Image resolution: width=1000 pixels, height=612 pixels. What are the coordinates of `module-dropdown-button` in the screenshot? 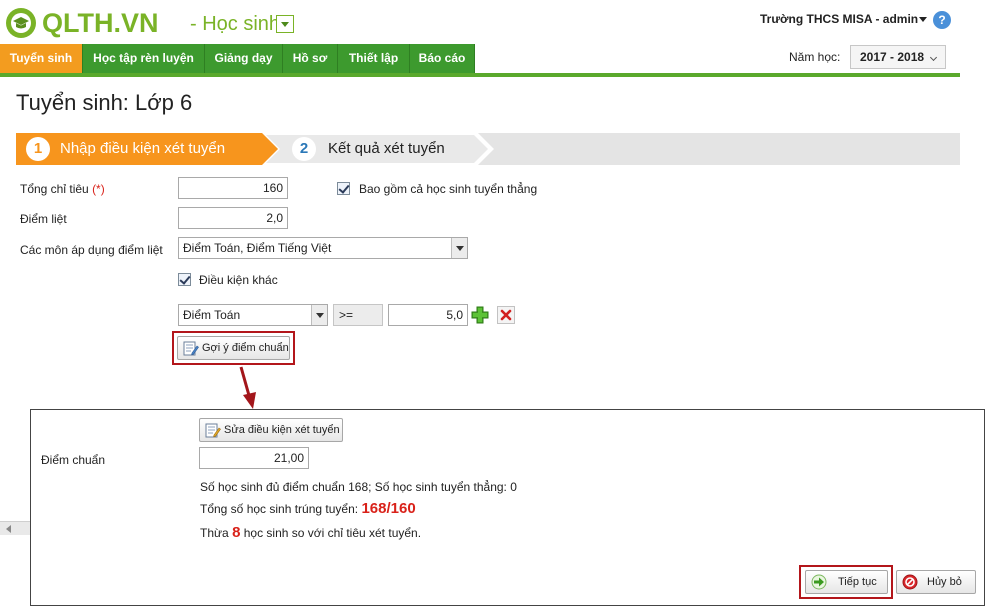 It's located at (285, 24).